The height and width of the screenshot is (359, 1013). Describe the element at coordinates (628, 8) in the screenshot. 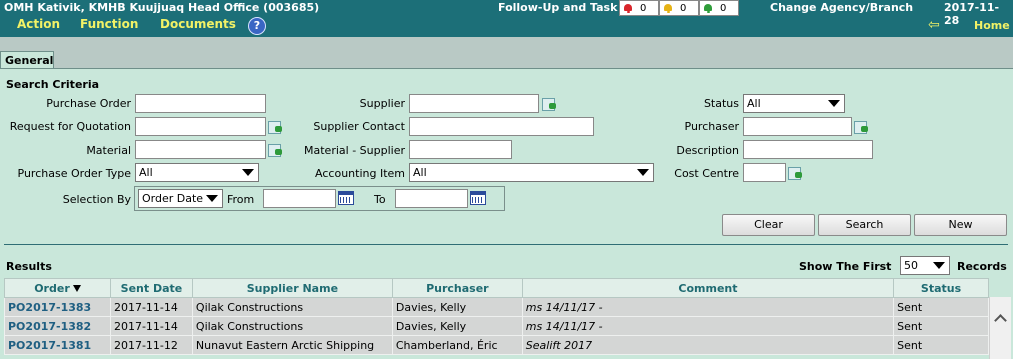

I see `red-bell-icon` at that location.